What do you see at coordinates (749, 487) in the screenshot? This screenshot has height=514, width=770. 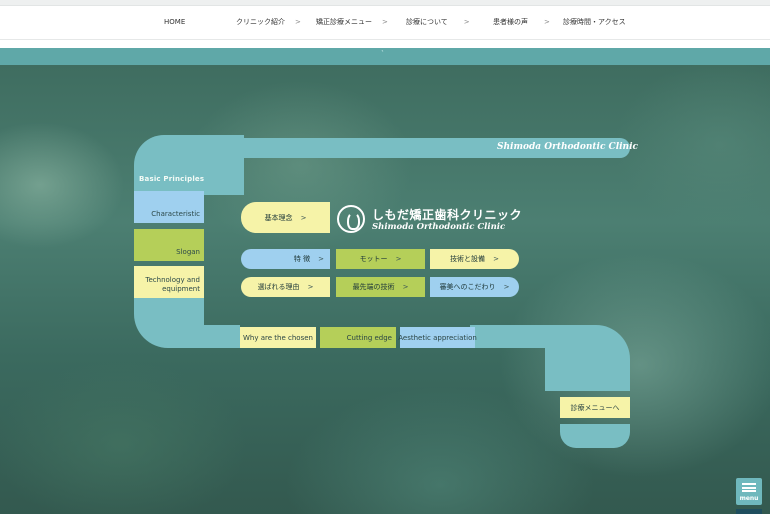 I see `hamburger-icon` at bounding box center [749, 487].